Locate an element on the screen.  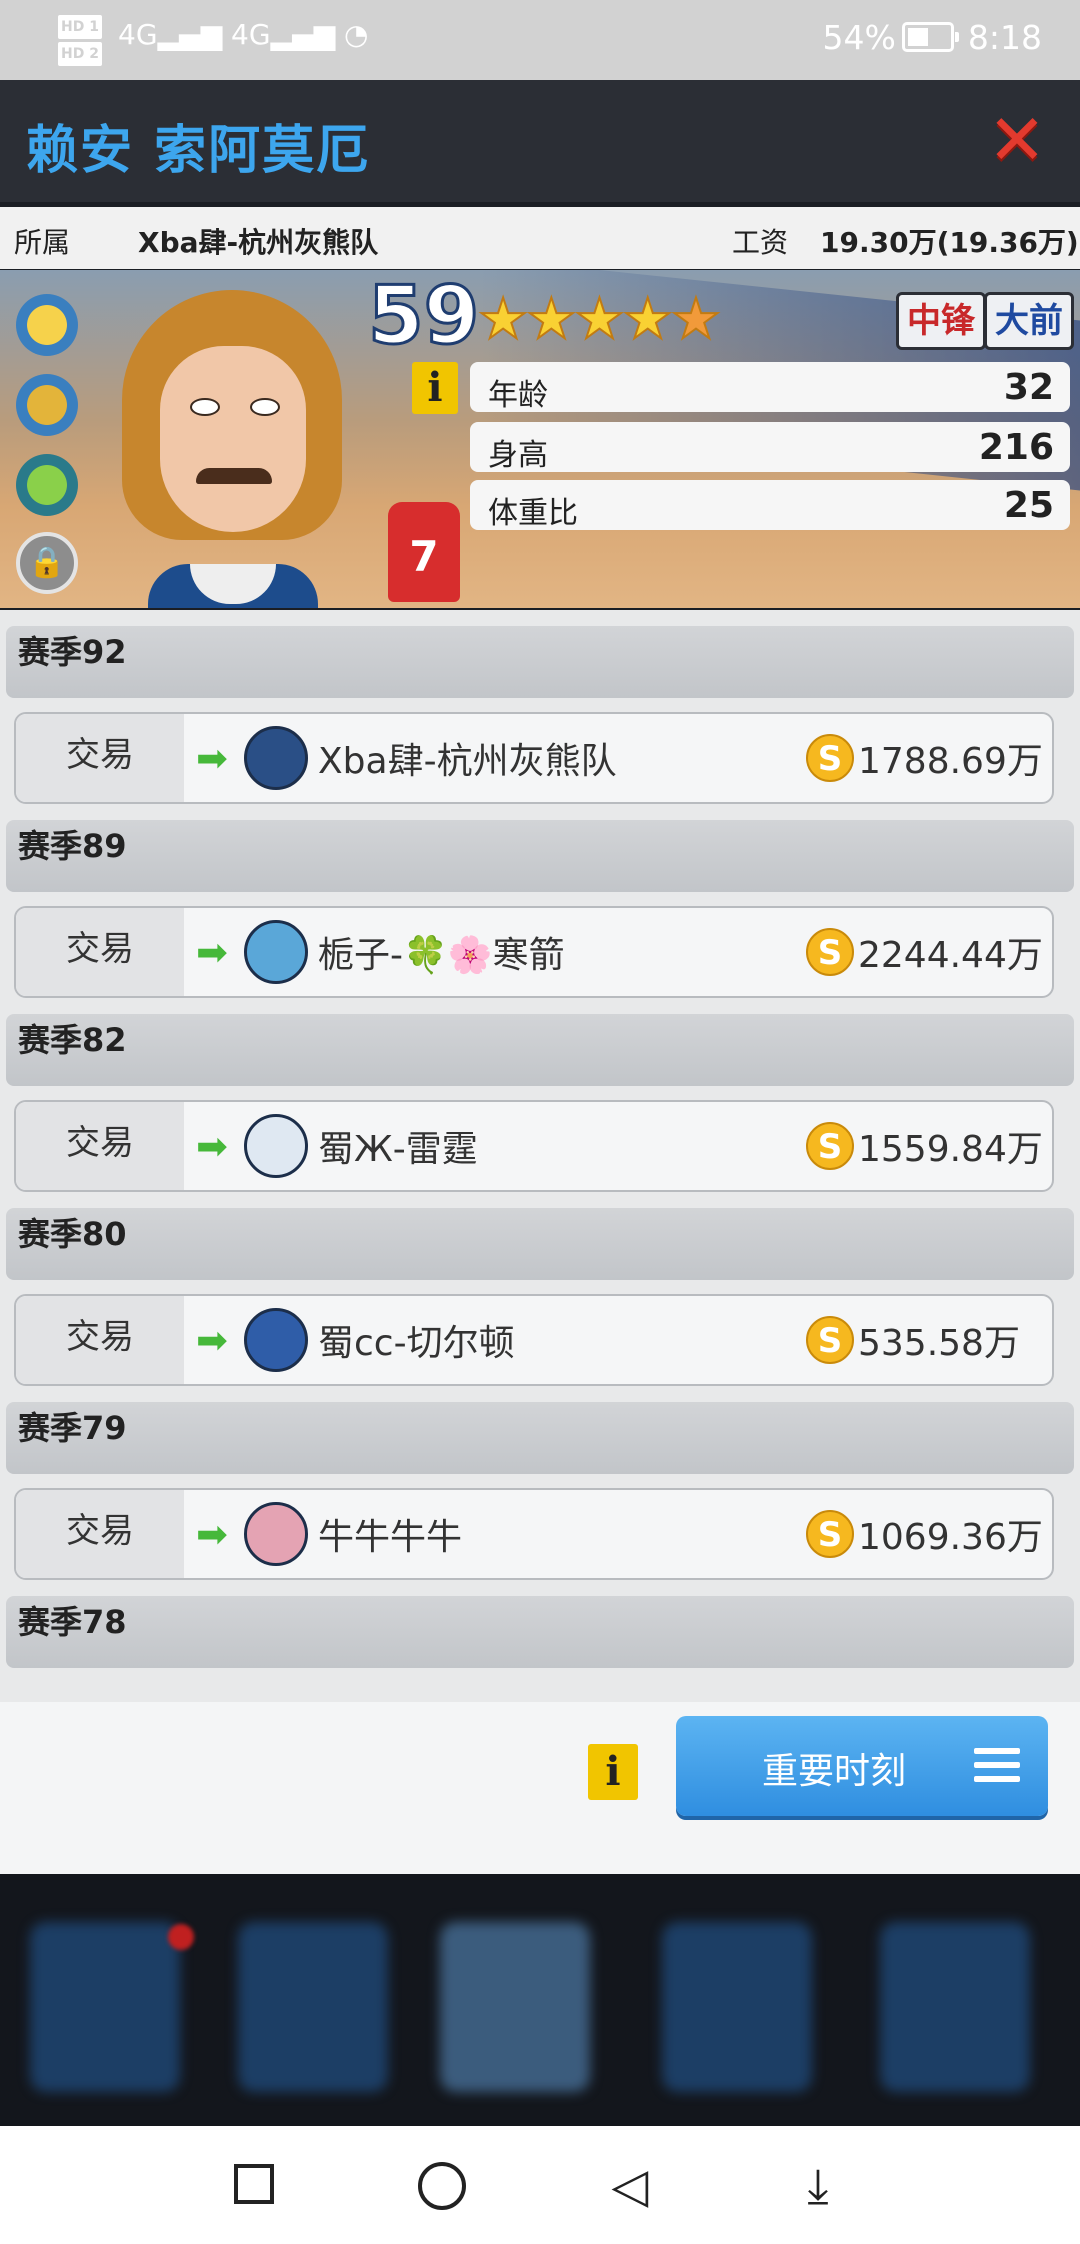
battery-percent: 54% is located at coordinates (859, 37).